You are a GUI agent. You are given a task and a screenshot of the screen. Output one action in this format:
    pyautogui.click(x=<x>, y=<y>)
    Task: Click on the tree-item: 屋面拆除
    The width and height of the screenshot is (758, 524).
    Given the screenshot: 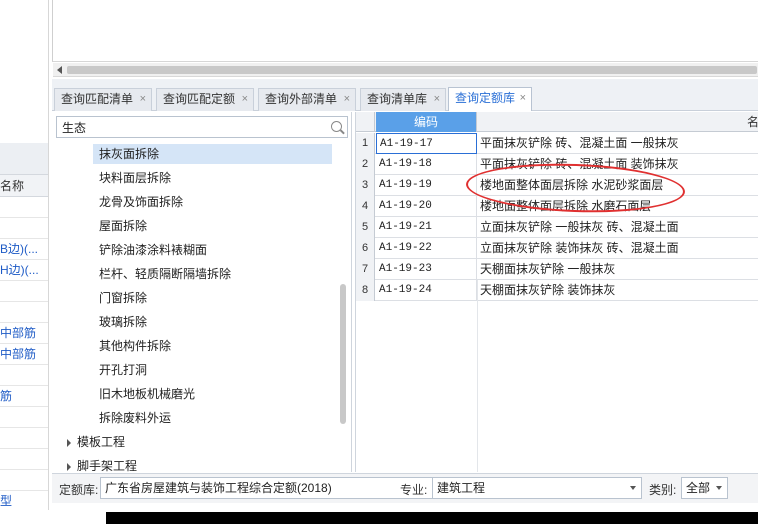 What is the action you would take?
    pyautogui.click(x=123, y=226)
    